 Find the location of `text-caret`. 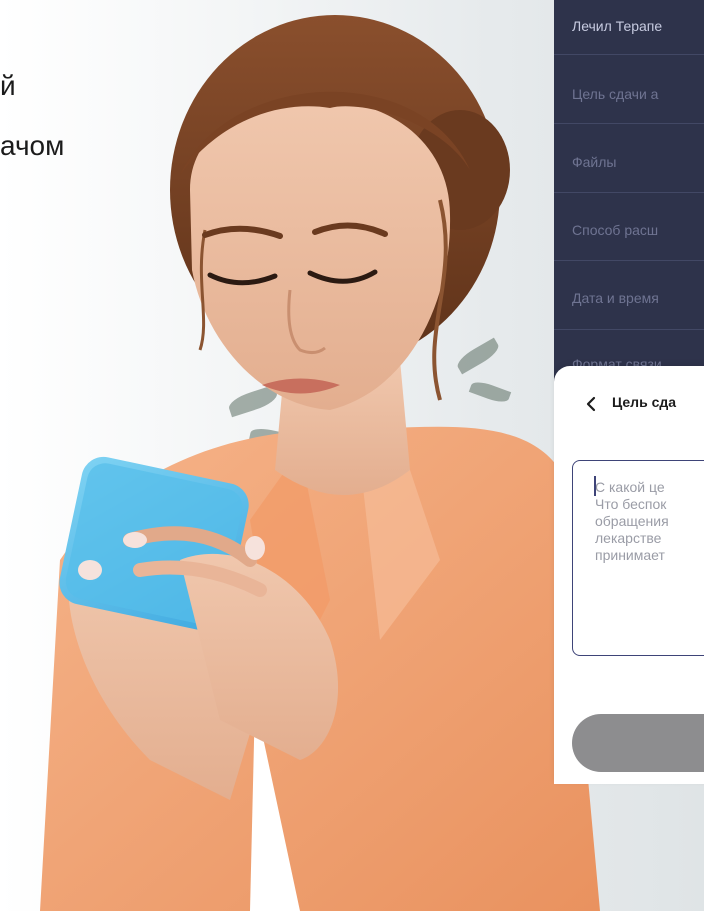

text-caret is located at coordinates (595, 486).